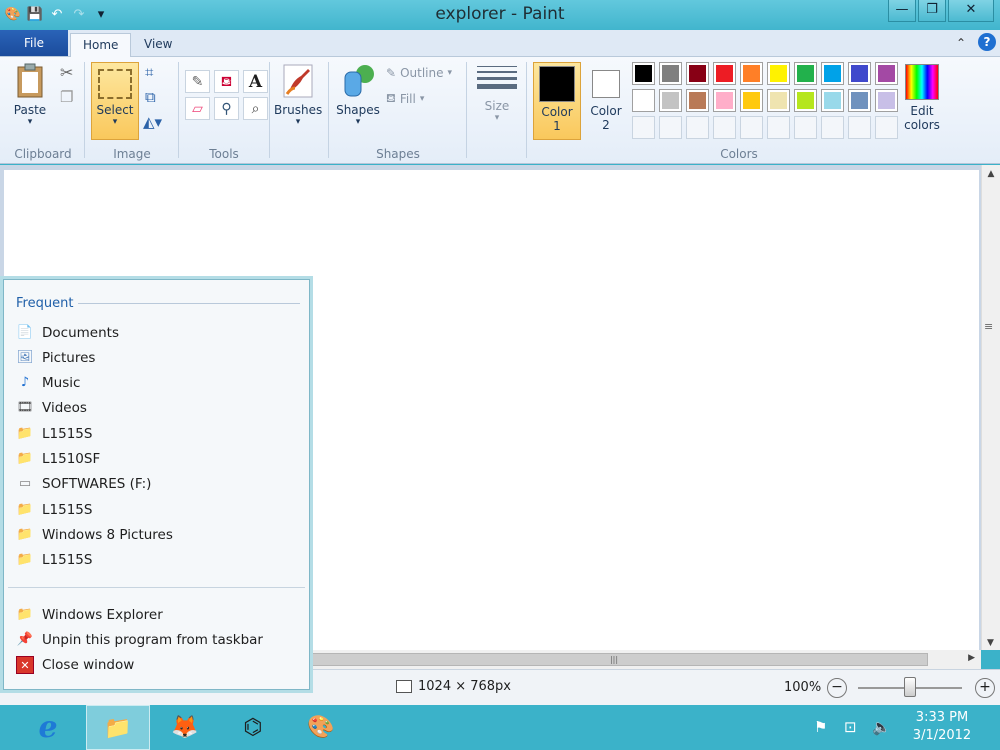 The height and width of the screenshot is (750, 1000). I want to click on network-icon: ⊡, so click(850, 727).